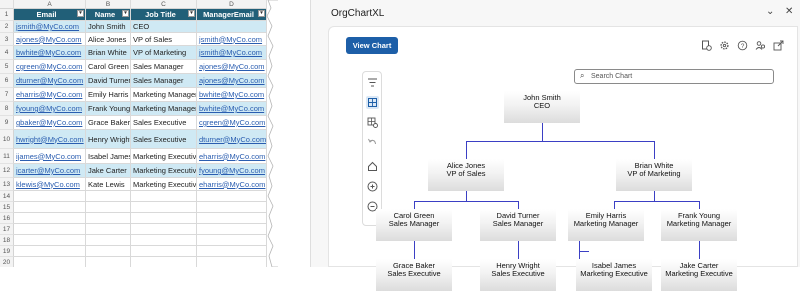 This screenshot has width=800, height=291. Describe the element at coordinates (789, 11) in the screenshot. I see `close-icon: ✕` at that location.